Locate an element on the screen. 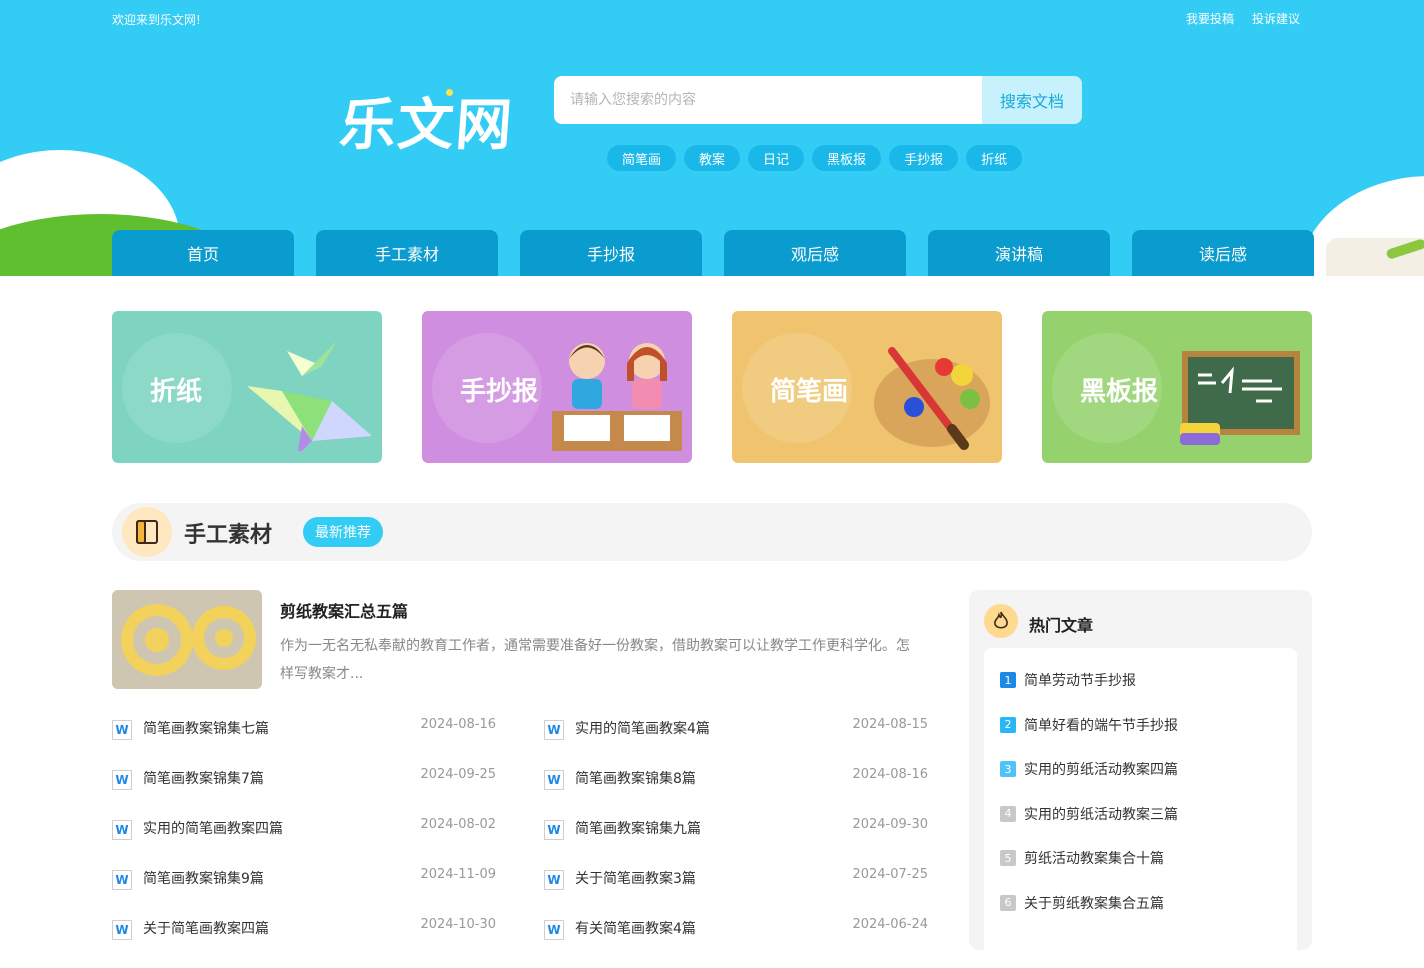  article-date: 2024-08-02 is located at coordinates (458, 824).